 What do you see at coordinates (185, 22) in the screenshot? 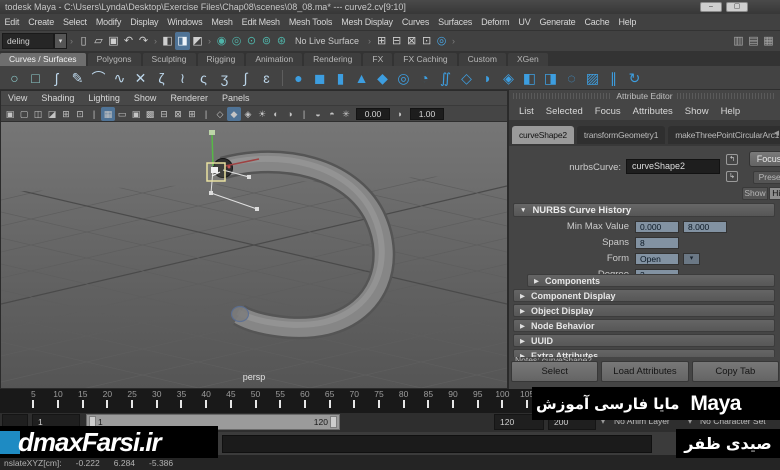
I see `menu-item: Windows` at bounding box center [185, 22].